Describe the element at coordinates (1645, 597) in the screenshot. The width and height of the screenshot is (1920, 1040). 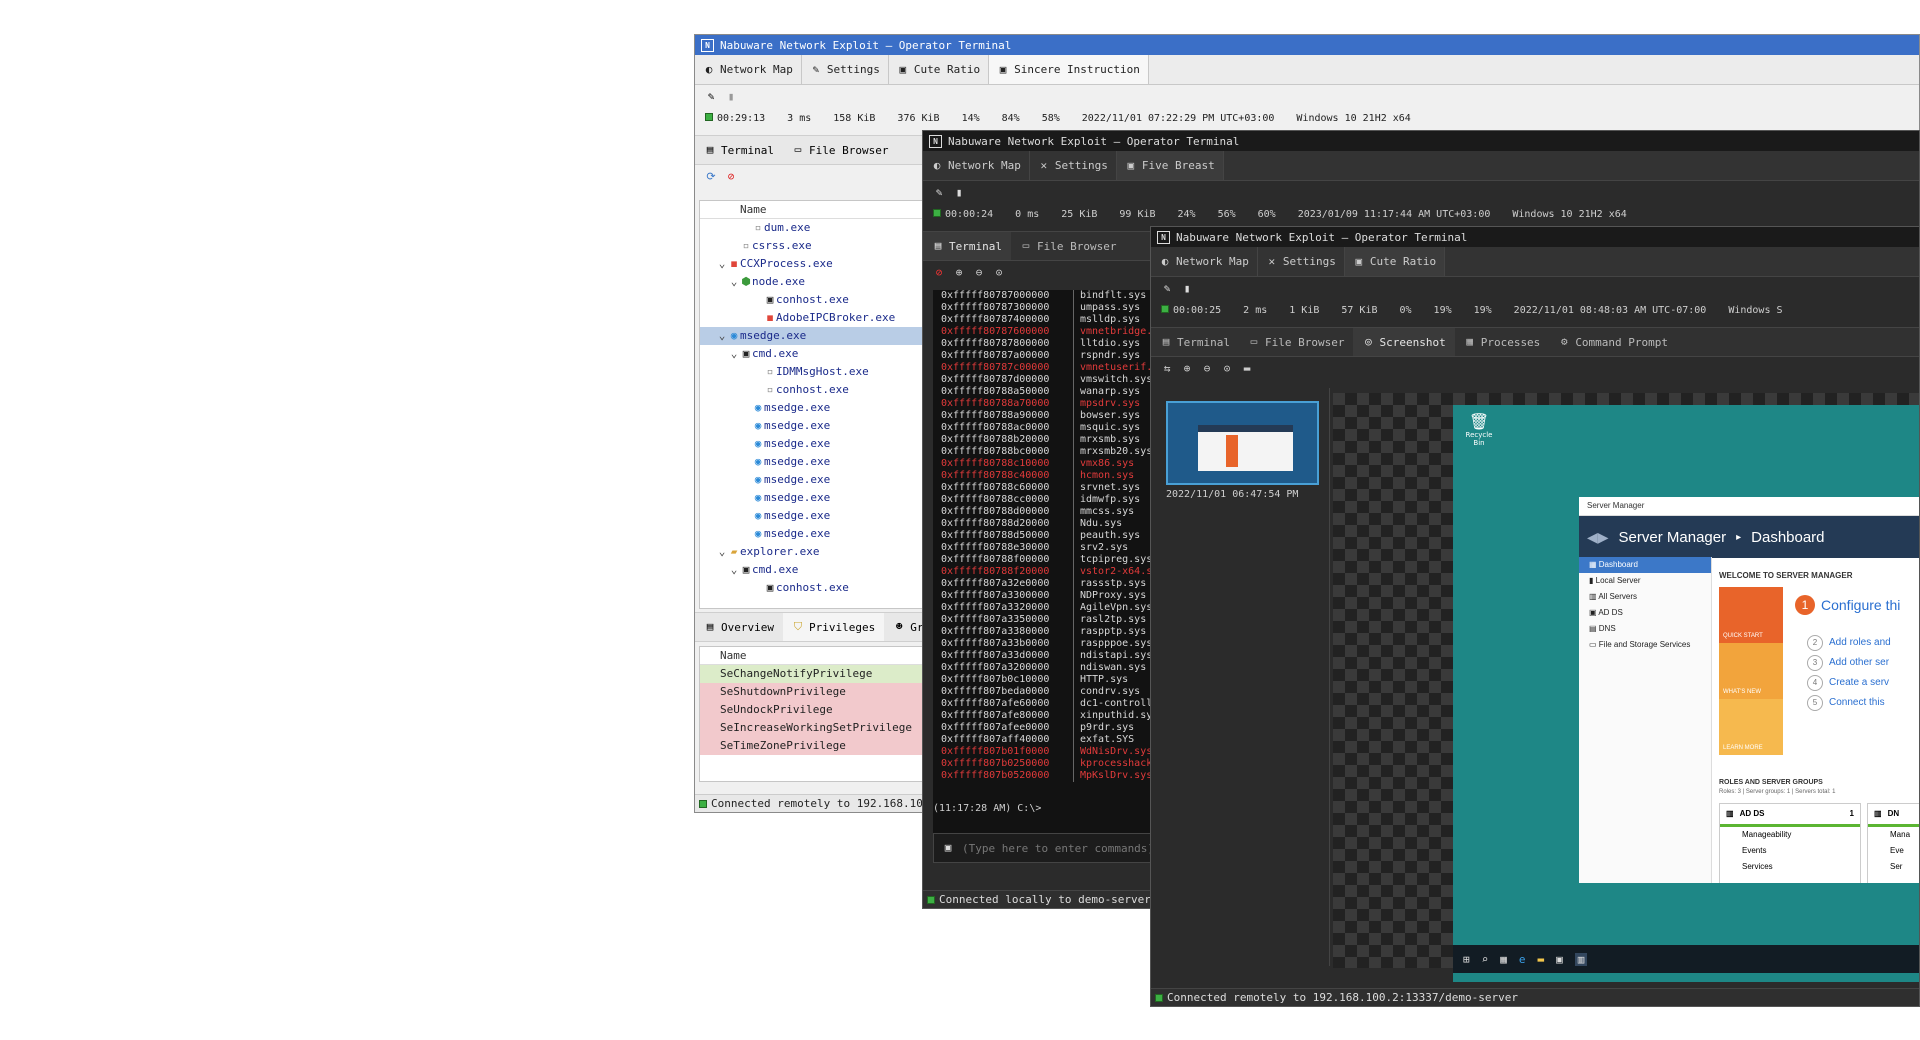
I see `sm-sidebar-item: ▥ All Servers` at that location.